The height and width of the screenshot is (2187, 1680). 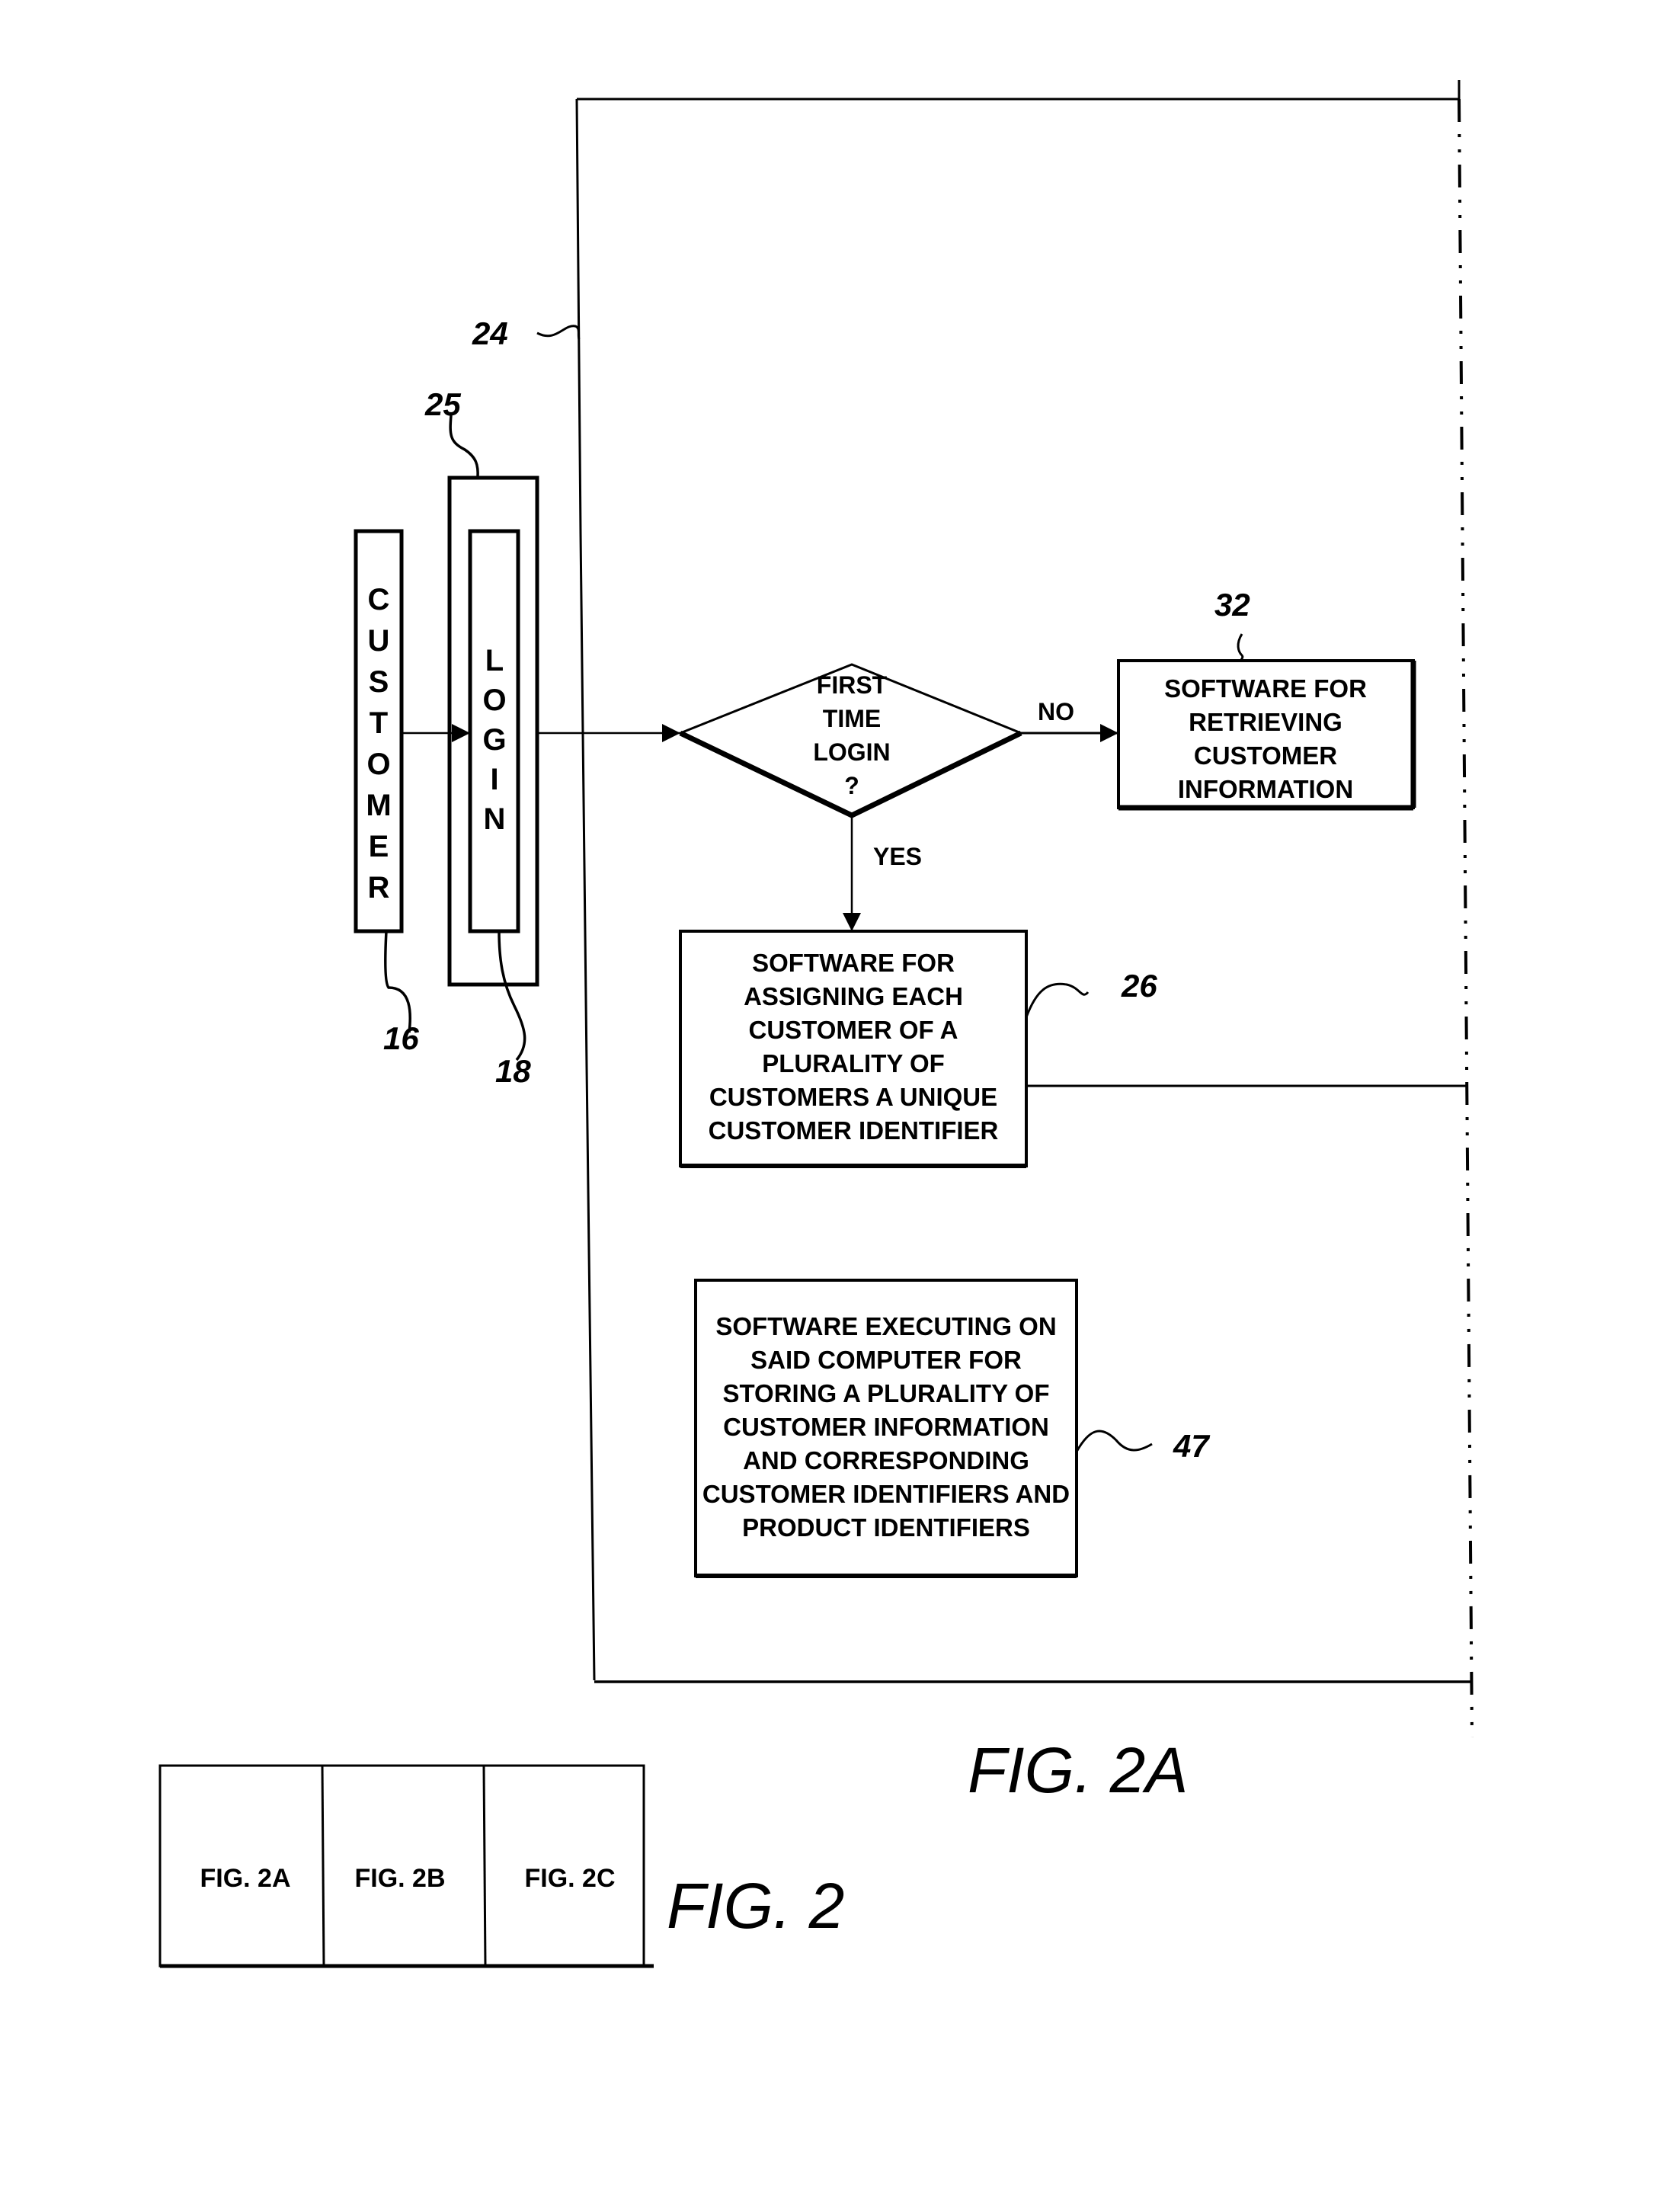 I want to click on ref-number-16: 16, so click(x=401, y=1038).